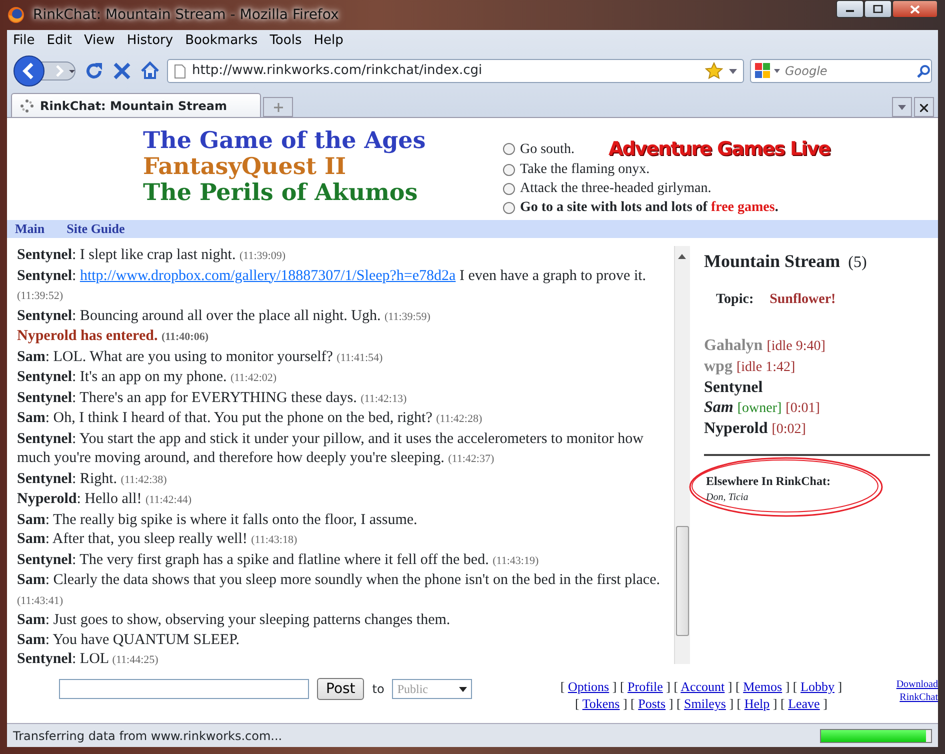  Describe the element at coordinates (735, 300) in the screenshot. I see `topic-label: Topic:` at that location.